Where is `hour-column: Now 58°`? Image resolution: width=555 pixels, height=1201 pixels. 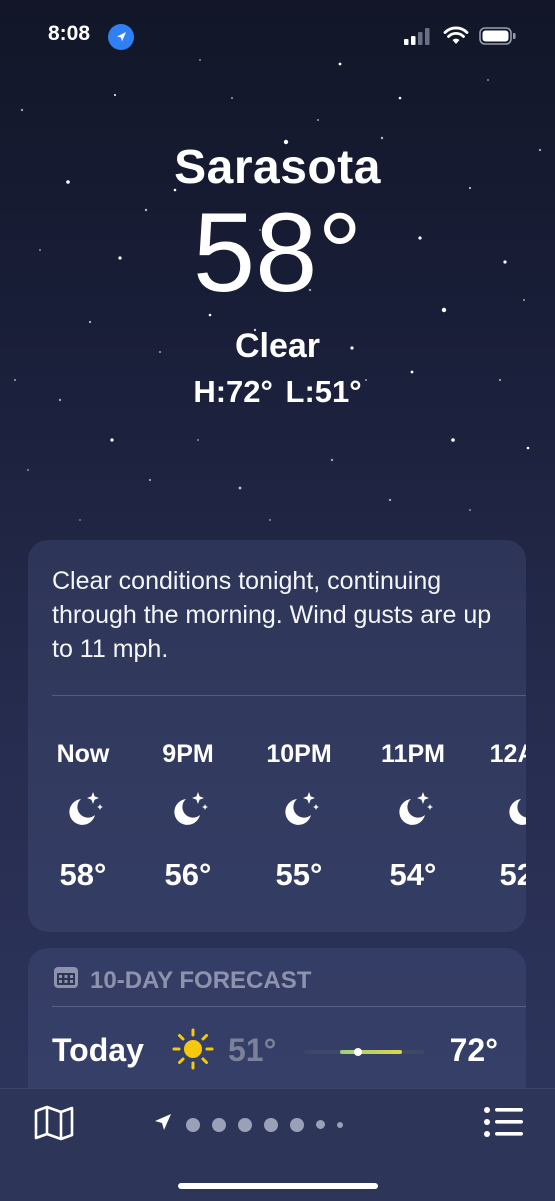 hour-column: Now 58° is located at coordinates (83, 814).